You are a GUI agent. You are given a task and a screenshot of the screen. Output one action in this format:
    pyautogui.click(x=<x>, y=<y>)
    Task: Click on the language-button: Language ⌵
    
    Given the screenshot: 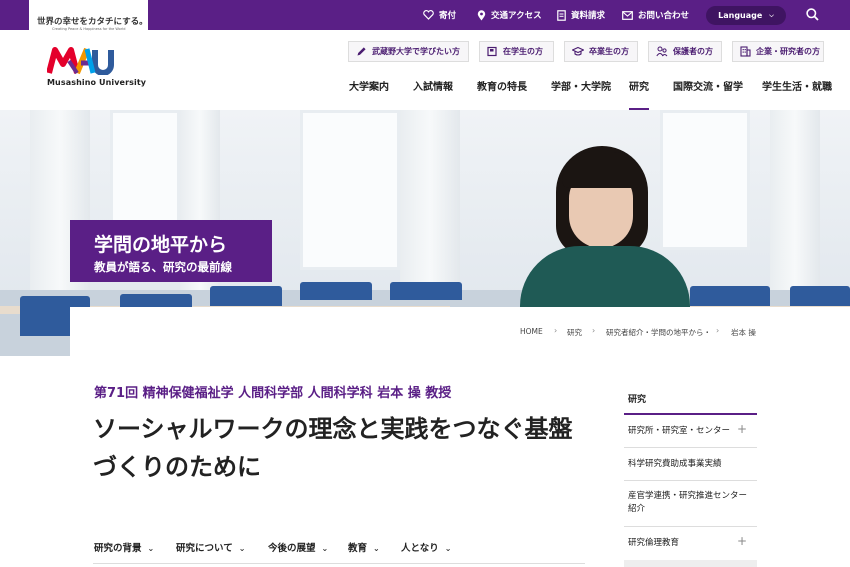 What is the action you would take?
    pyautogui.click(x=746, y=15)
    